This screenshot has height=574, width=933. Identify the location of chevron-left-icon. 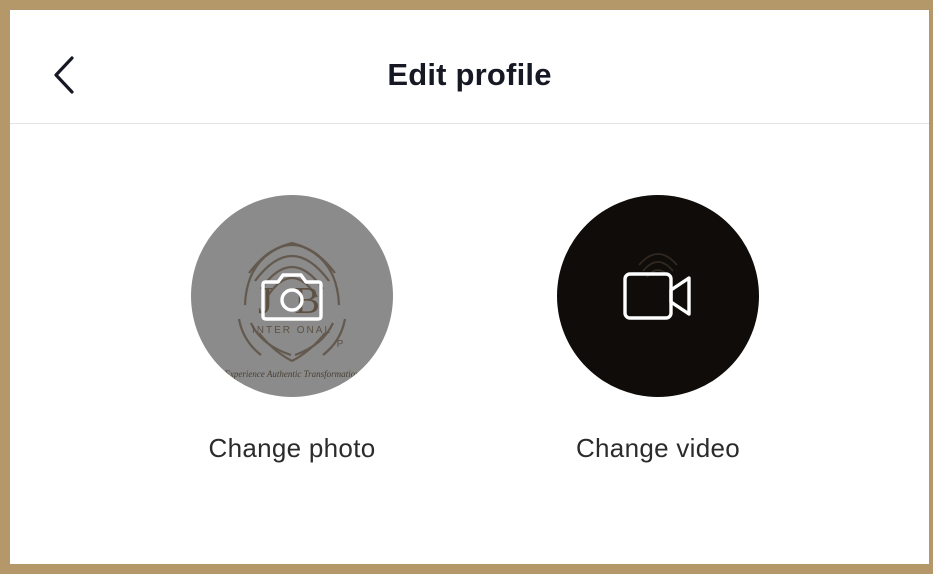
(64, 75).